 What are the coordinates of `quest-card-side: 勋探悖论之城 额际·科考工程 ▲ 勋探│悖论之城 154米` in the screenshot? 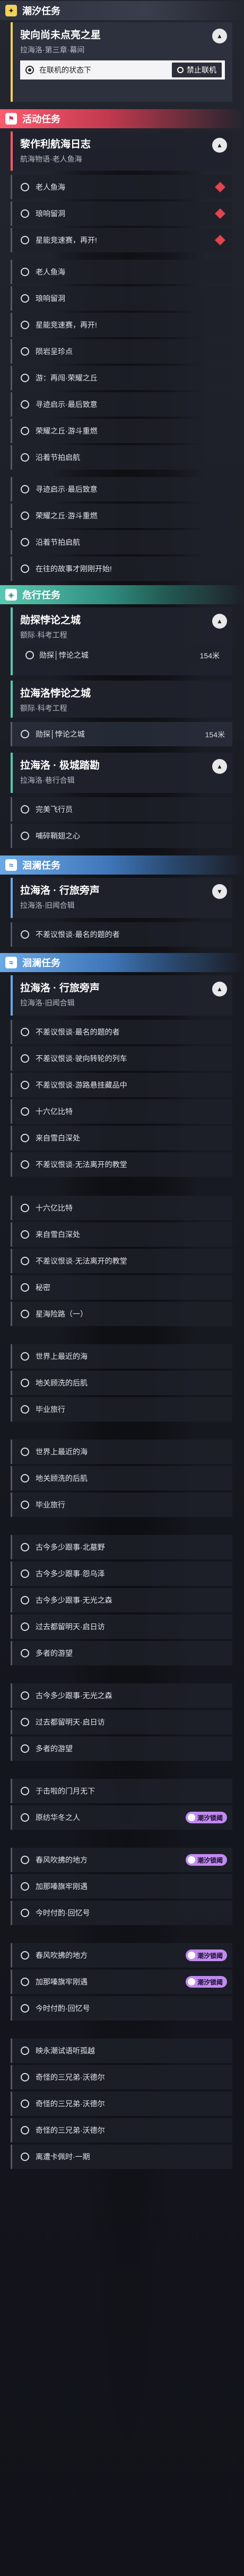 It's located at (122, 641).